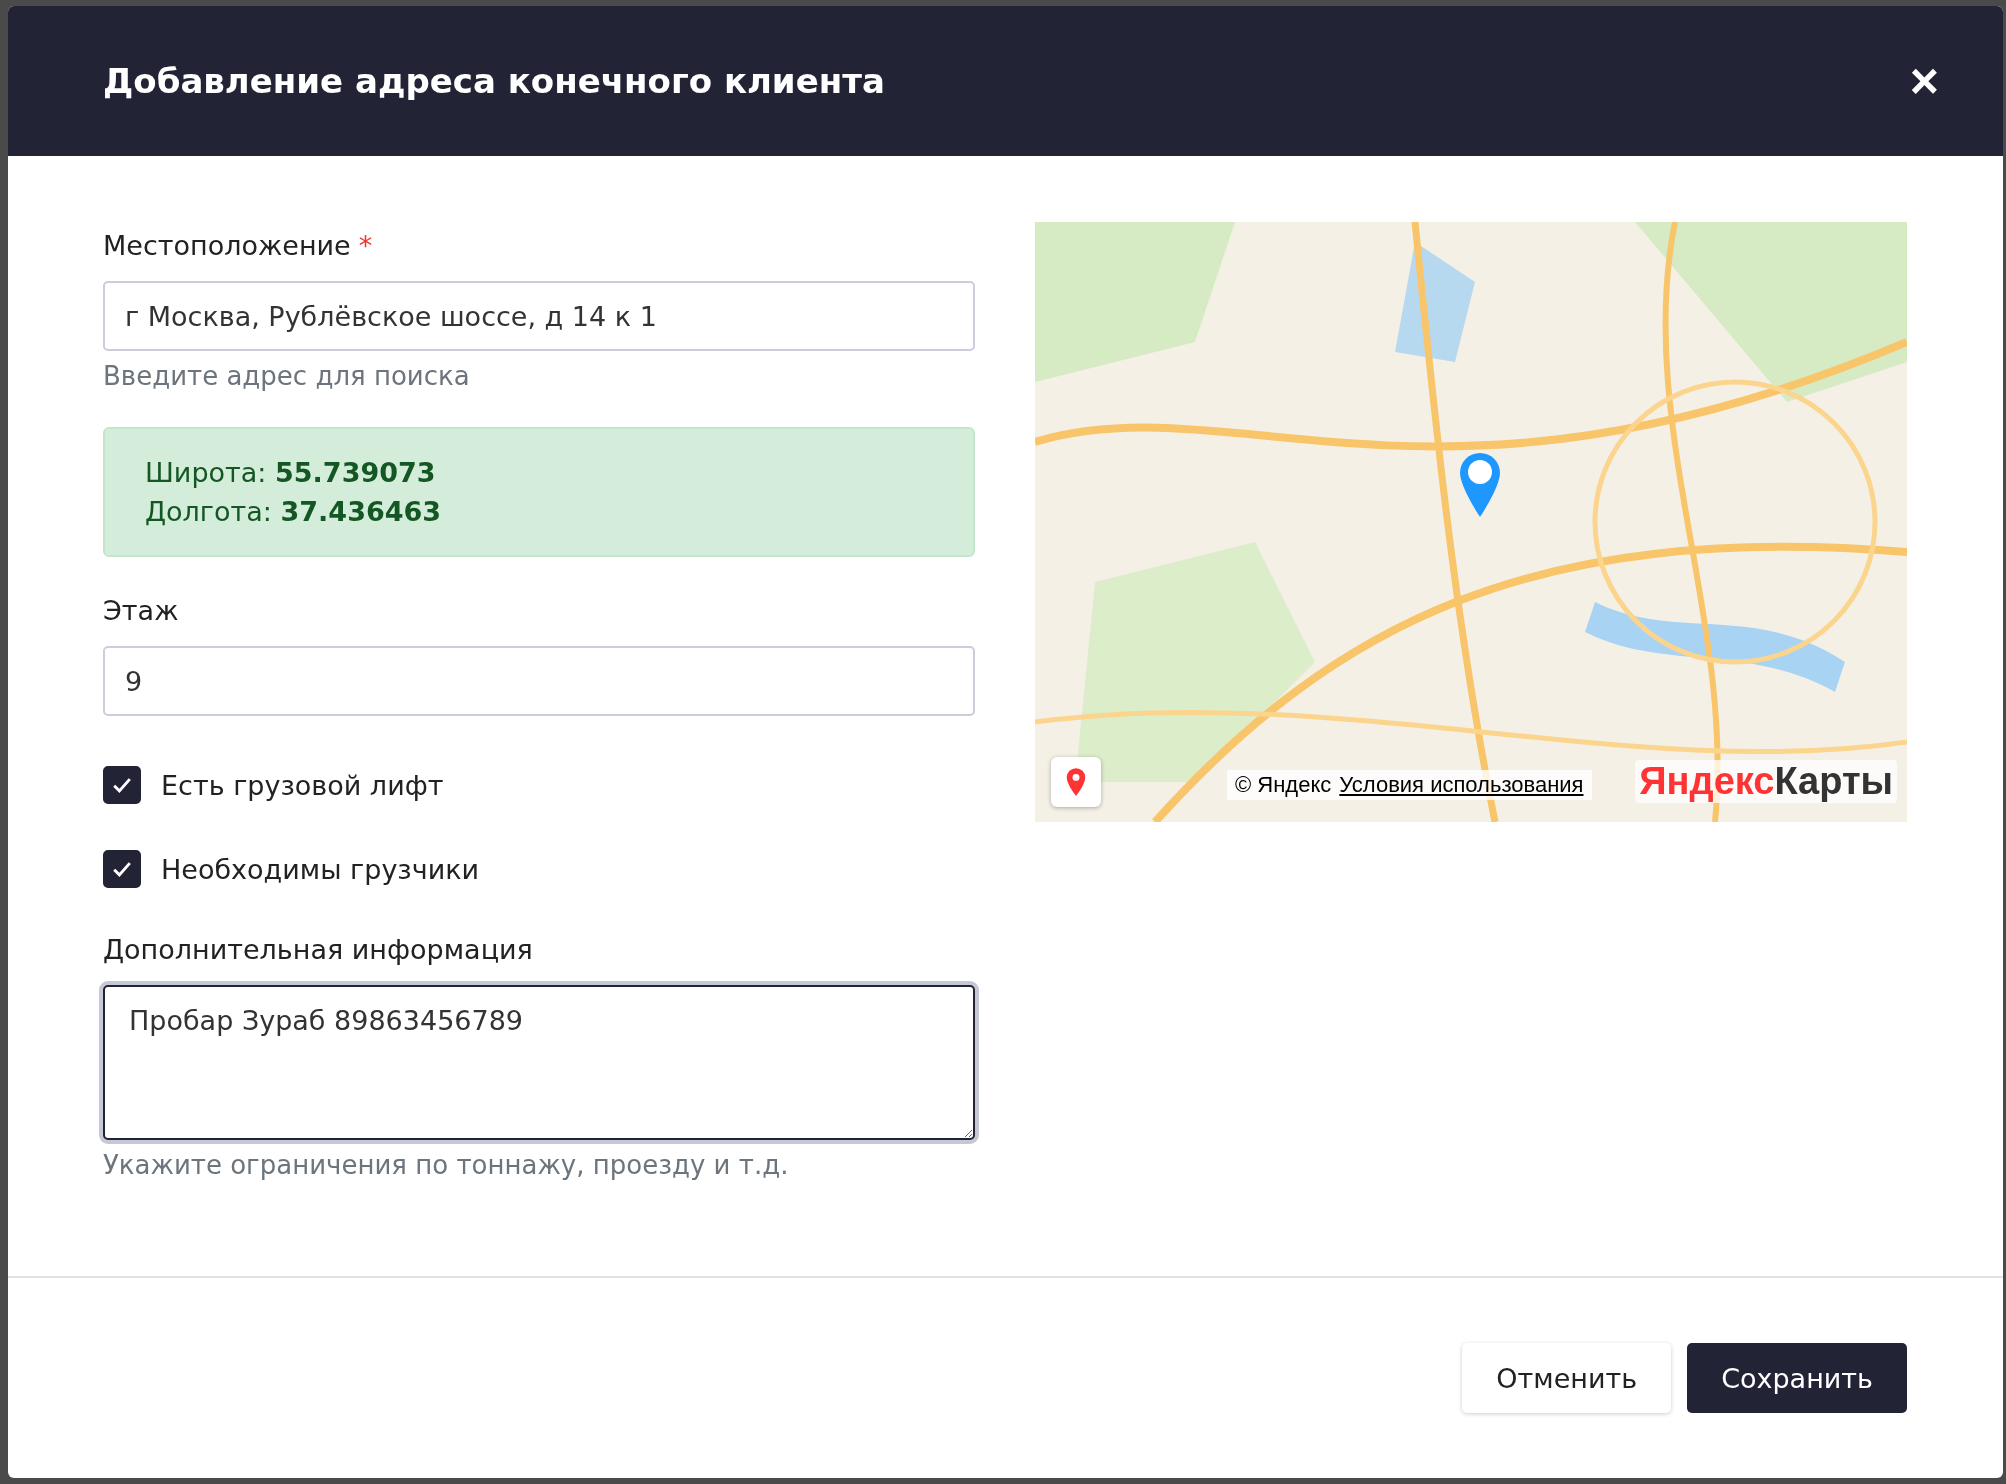 This screenshot has width=2006, height=1484. I want to click on notes-field: Пробар Зураб 89863456789, so click(539, 1062).